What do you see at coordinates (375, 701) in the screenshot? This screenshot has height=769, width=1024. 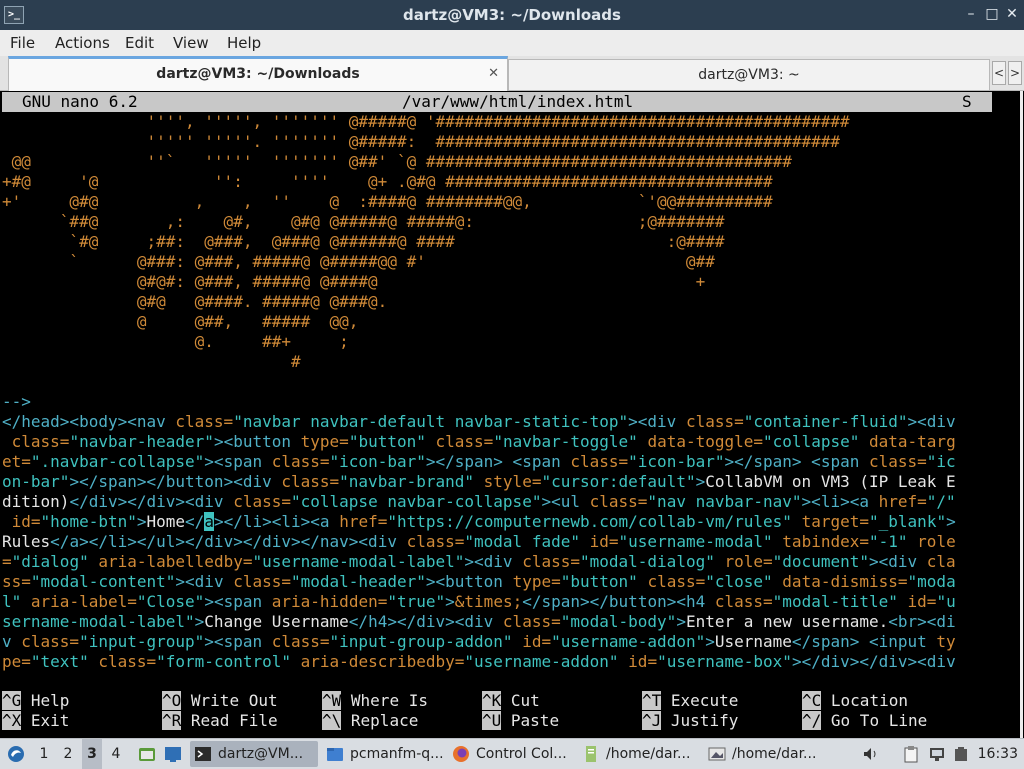 I see `shortcut-where-is: ^W Where Is` at bounding box center [375, 701].